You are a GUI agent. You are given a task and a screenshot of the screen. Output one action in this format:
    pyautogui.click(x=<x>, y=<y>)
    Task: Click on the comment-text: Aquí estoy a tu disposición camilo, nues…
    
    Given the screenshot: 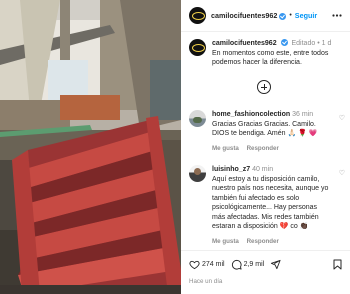 What is the action you would take?
    pyautogui.click(x=270, y=203)
    